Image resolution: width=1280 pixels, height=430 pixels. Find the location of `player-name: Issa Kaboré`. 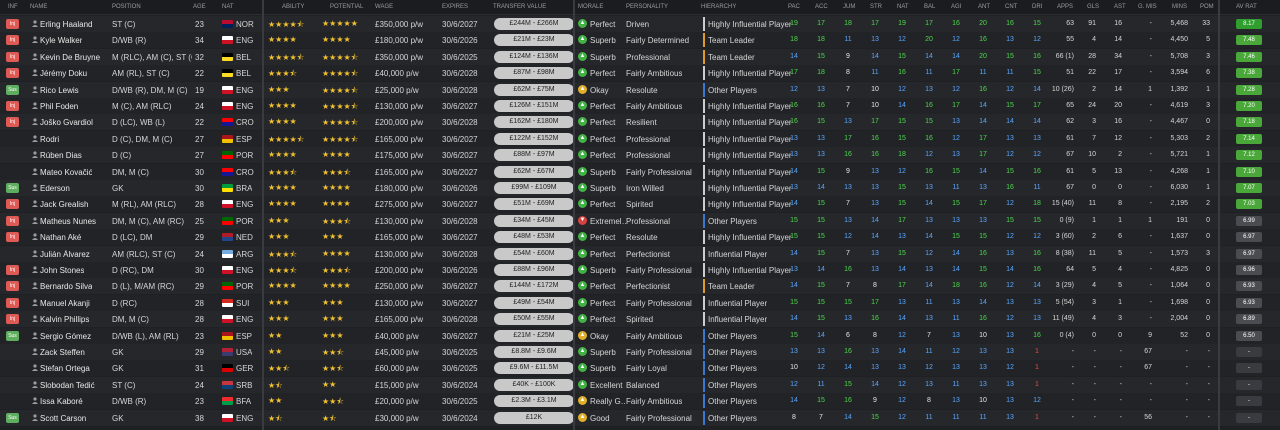

player-name: Issa Kaboré is located at coordinates (61, 401).